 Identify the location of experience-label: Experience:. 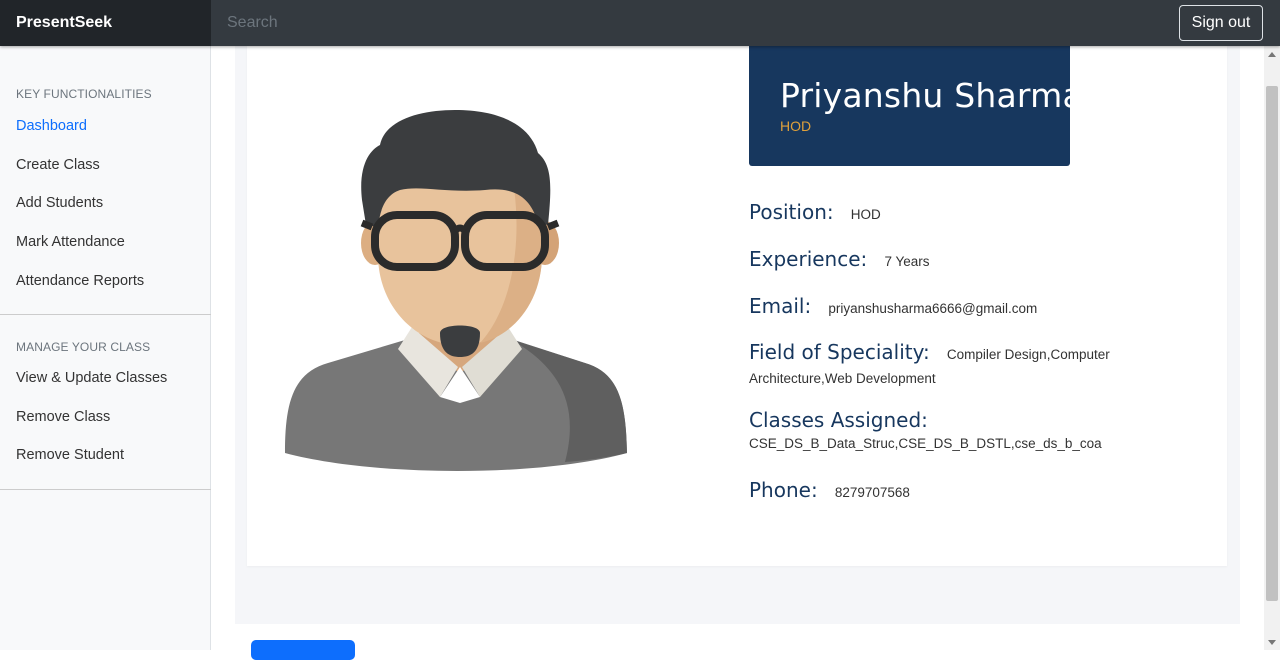
(814, 259).